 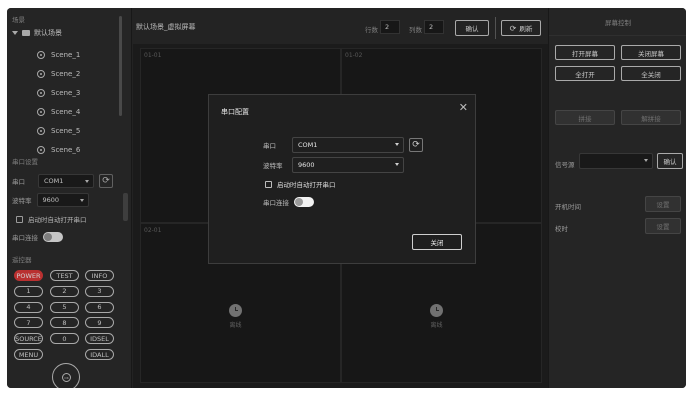 I want to click on dialog-close-button: 关闭, so click(x=437, y=242).